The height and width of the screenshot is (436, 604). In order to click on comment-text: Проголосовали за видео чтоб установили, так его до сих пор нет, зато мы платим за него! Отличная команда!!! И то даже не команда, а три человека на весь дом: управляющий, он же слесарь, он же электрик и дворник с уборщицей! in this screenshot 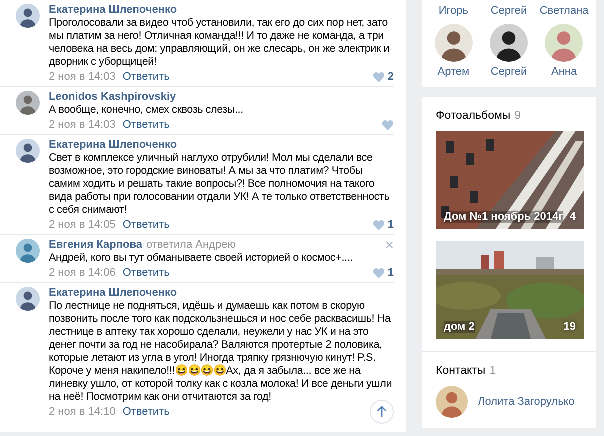, I will do `click(220, 43)`.